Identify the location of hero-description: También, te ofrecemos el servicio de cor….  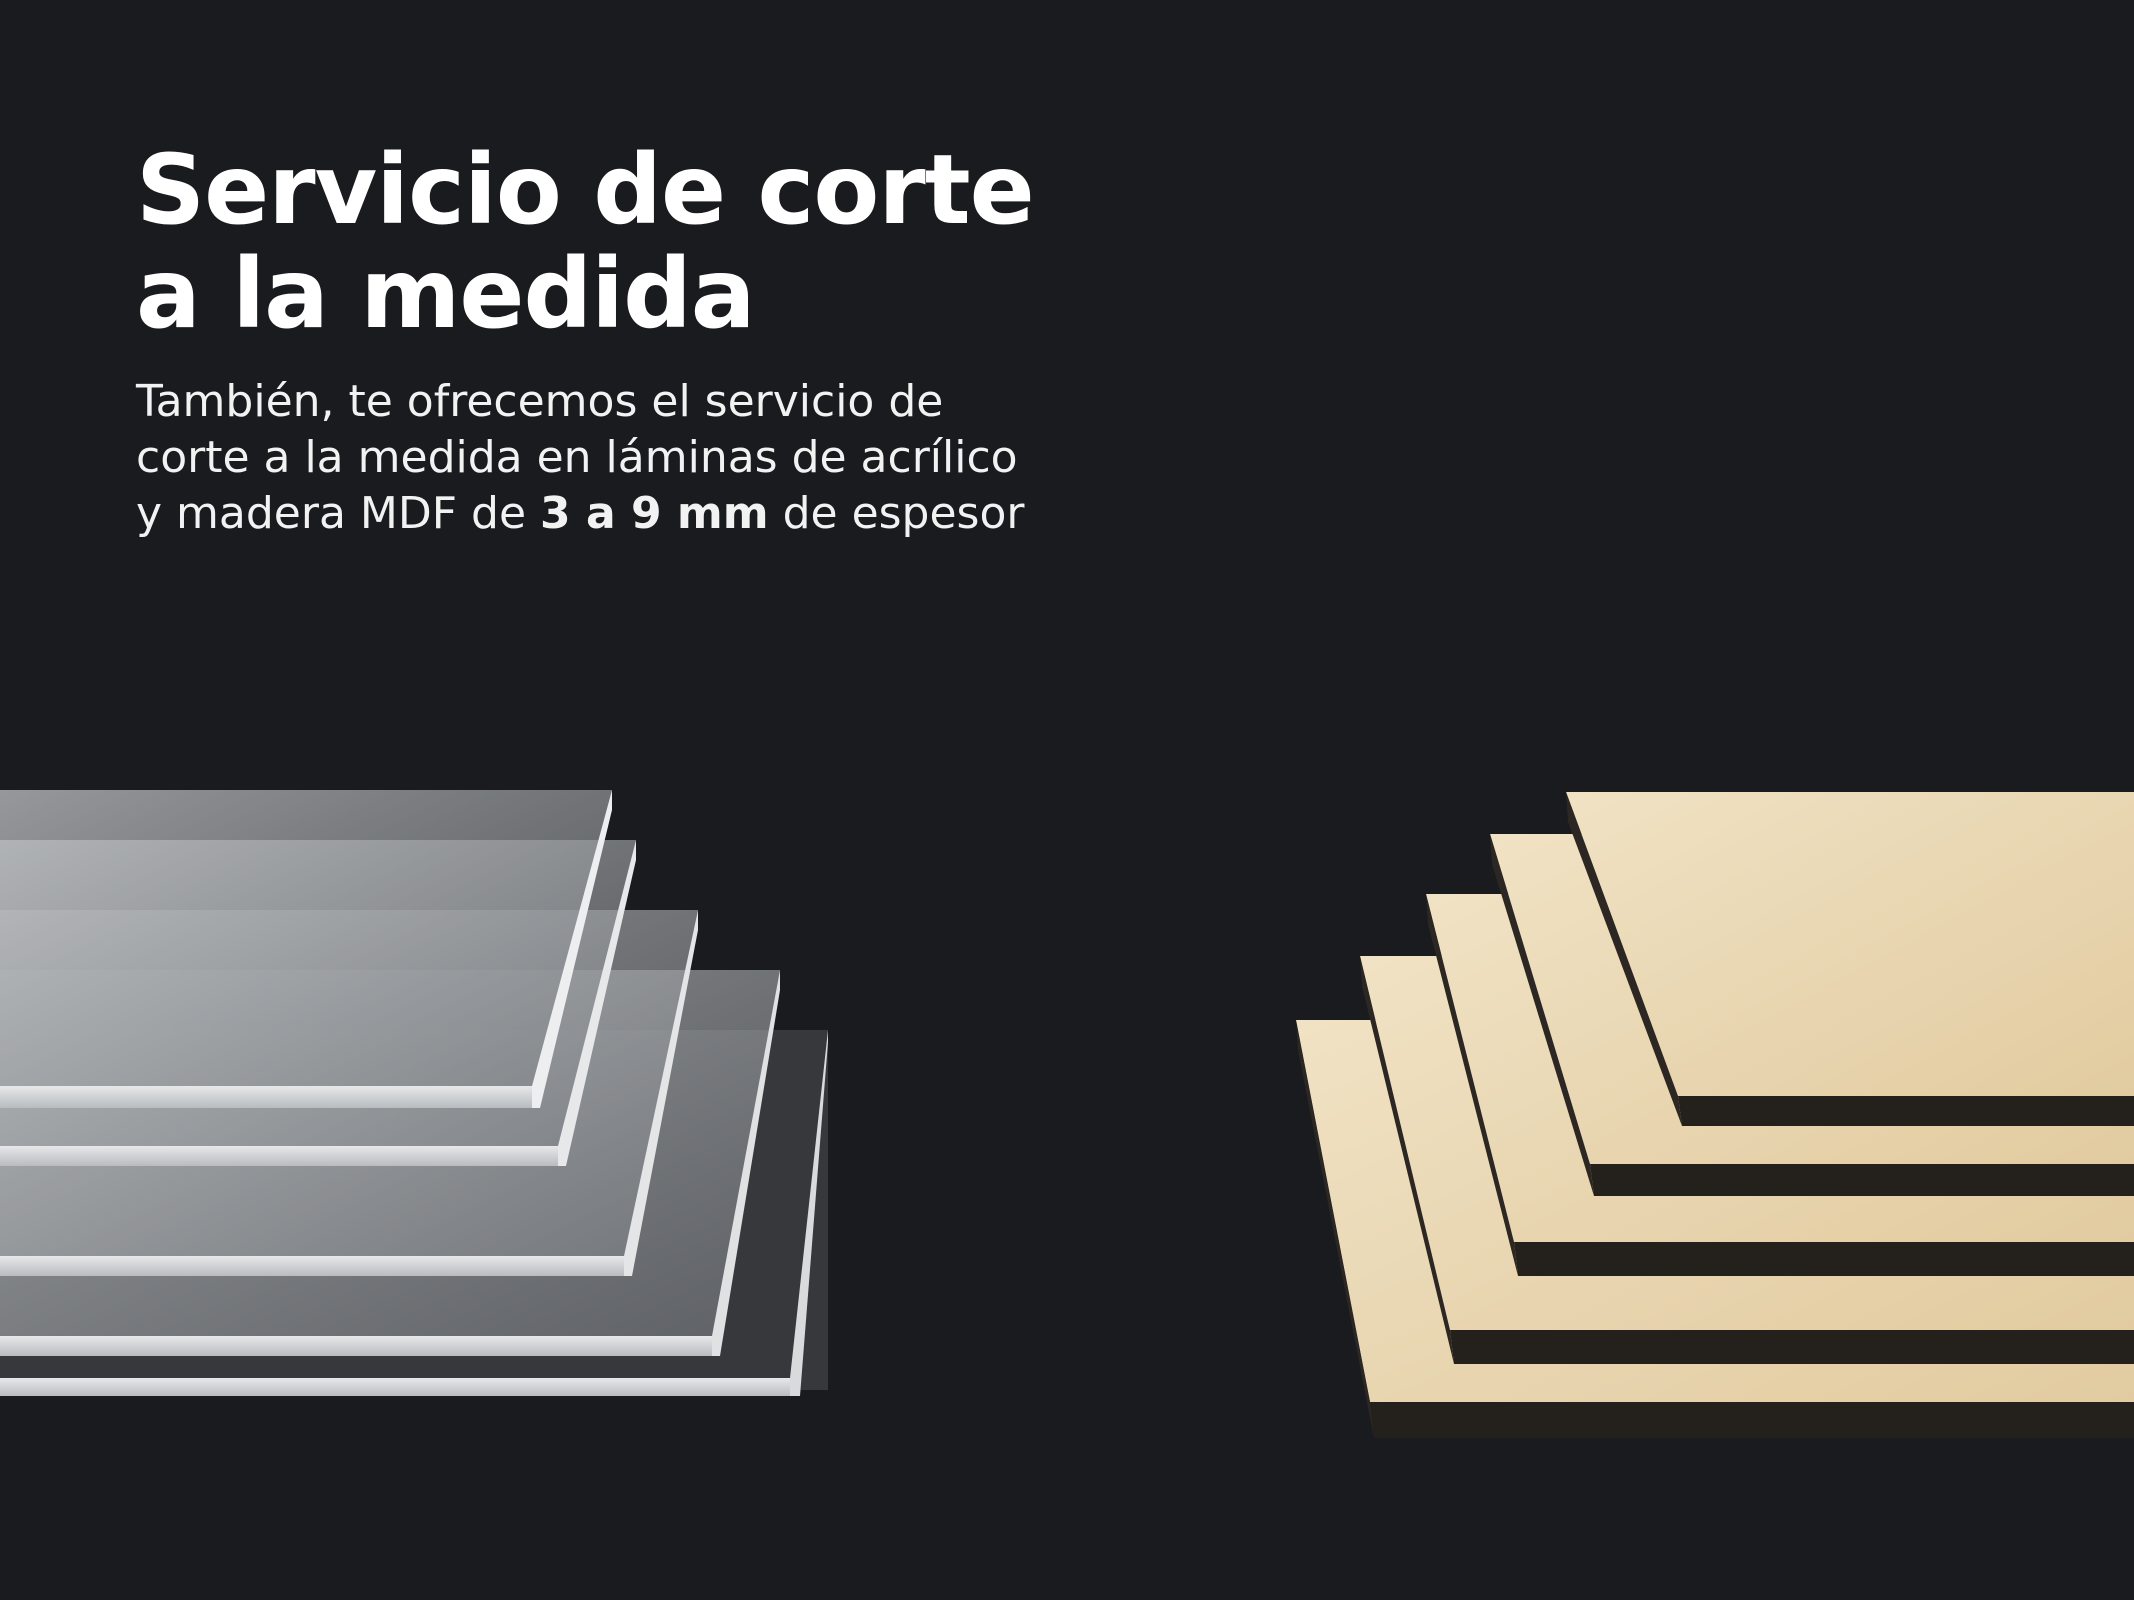
(636, 458).